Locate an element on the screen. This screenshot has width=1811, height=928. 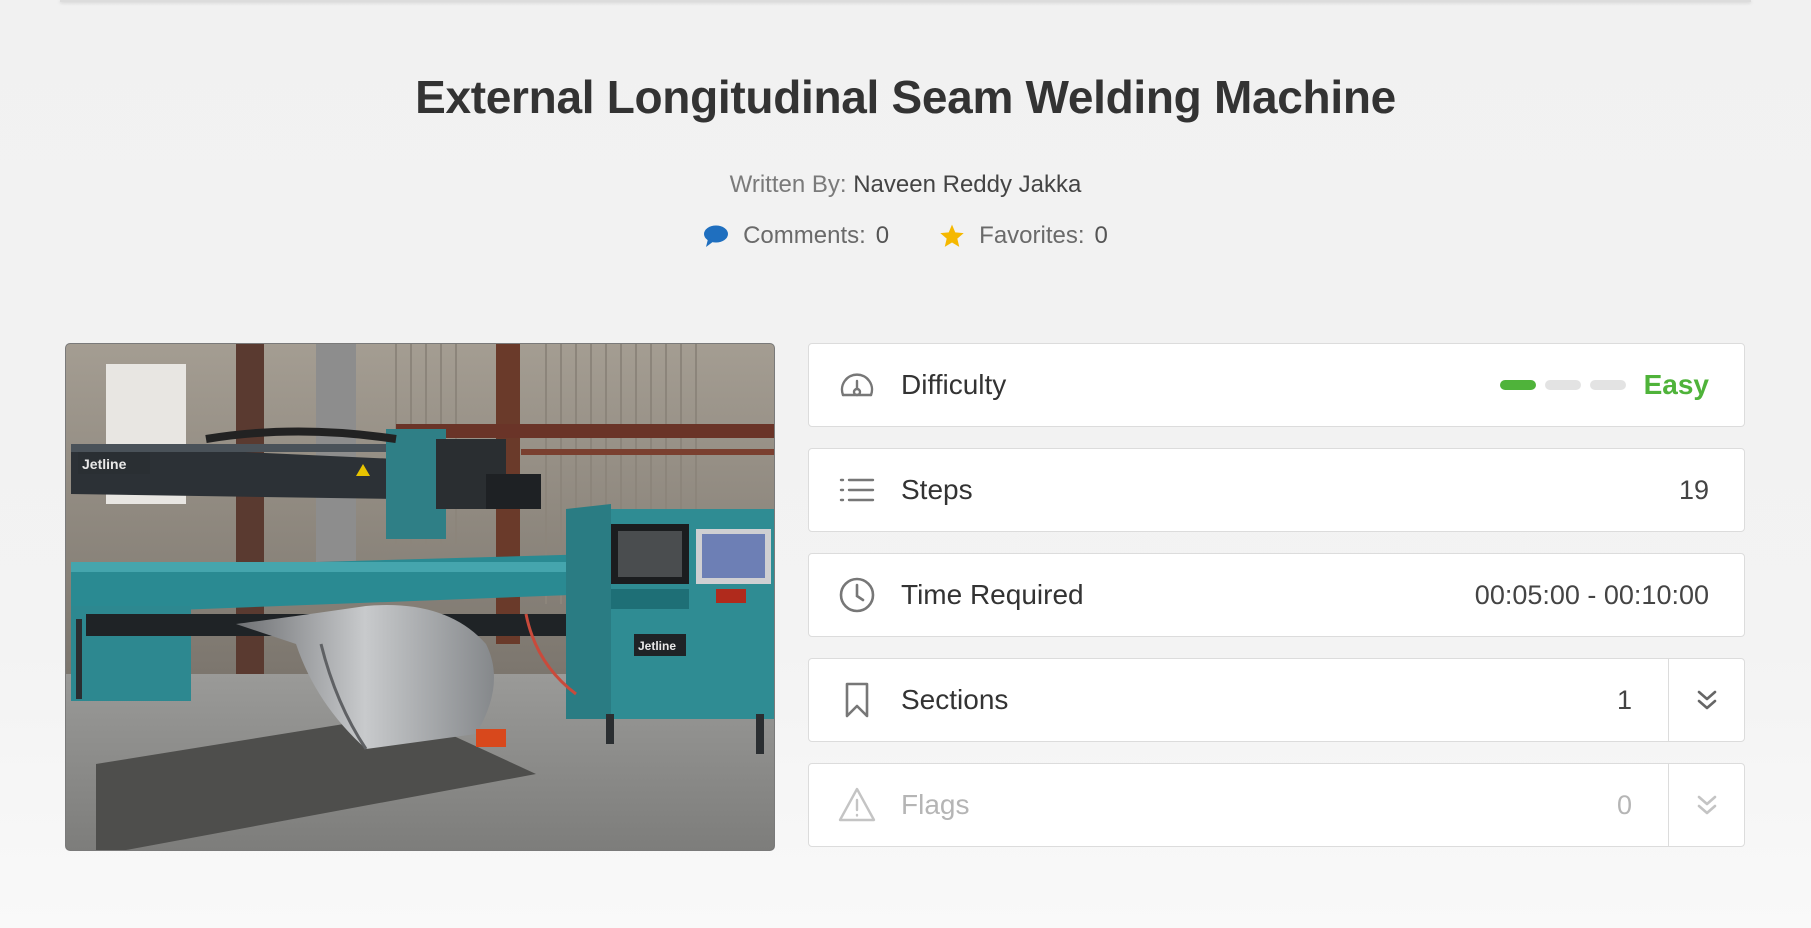
speech-bubble-icon is located at coordinates (716, 236).